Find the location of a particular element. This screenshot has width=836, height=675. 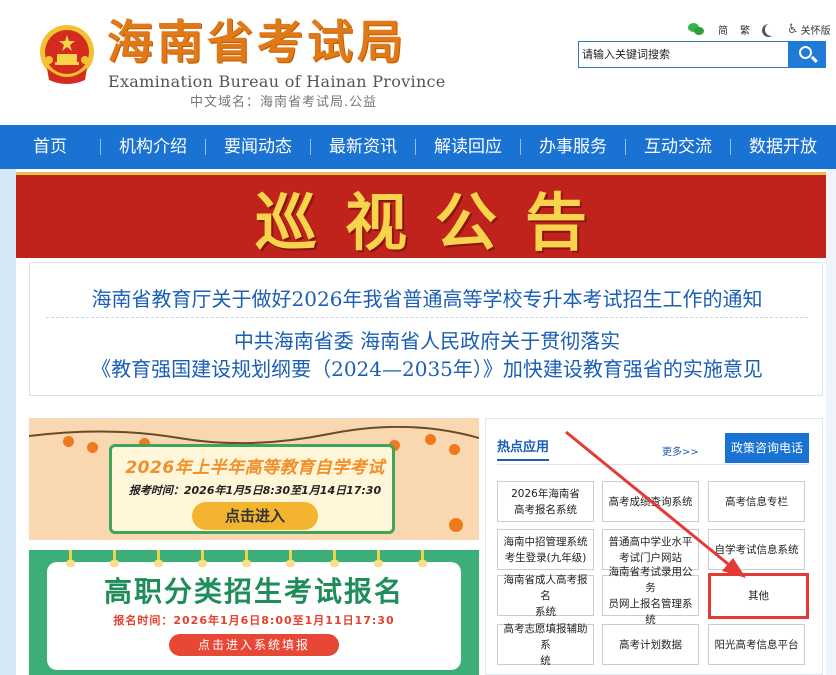

app-gaokao-registration: 2026年海南省 高考报名系统 is located at coordinates (545, 501).